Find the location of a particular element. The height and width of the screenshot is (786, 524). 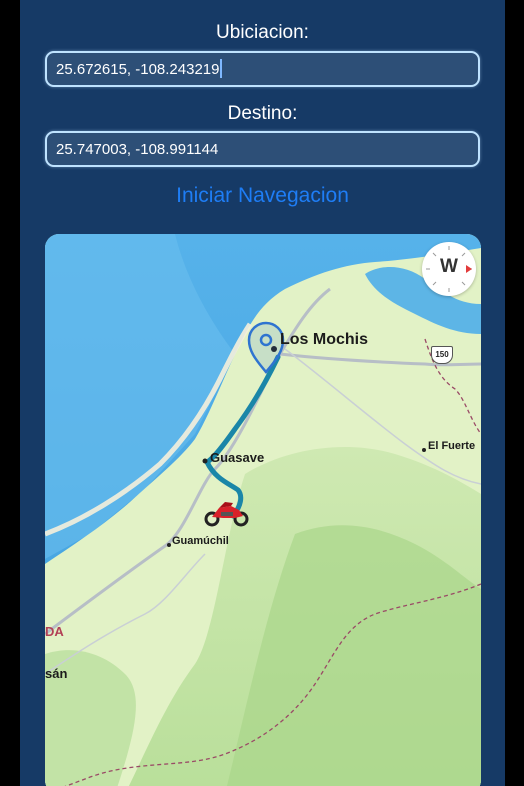

text-cursor is located at coordinates (221, 68).